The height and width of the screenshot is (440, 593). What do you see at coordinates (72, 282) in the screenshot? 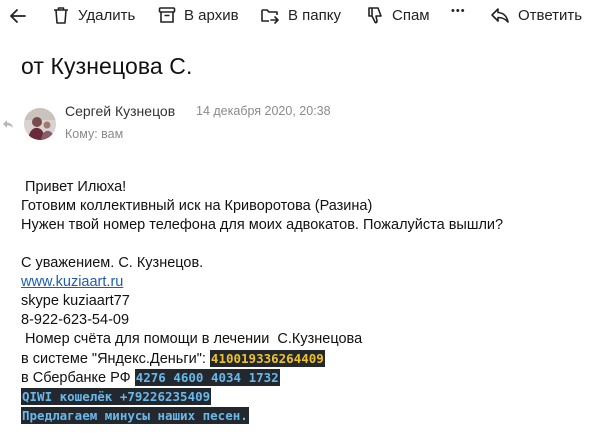
I see `website-link: www.kuziaart.ru` at bounding box center [72, 282].